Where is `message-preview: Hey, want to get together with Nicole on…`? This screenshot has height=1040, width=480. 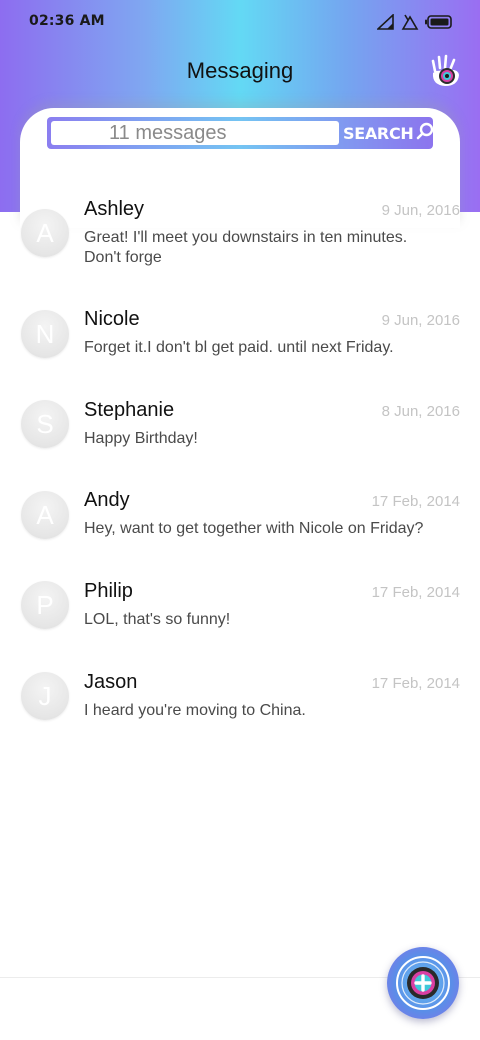
message-preview: Hey, want to get together with Nicole on… is located at coordinates (254, 528).